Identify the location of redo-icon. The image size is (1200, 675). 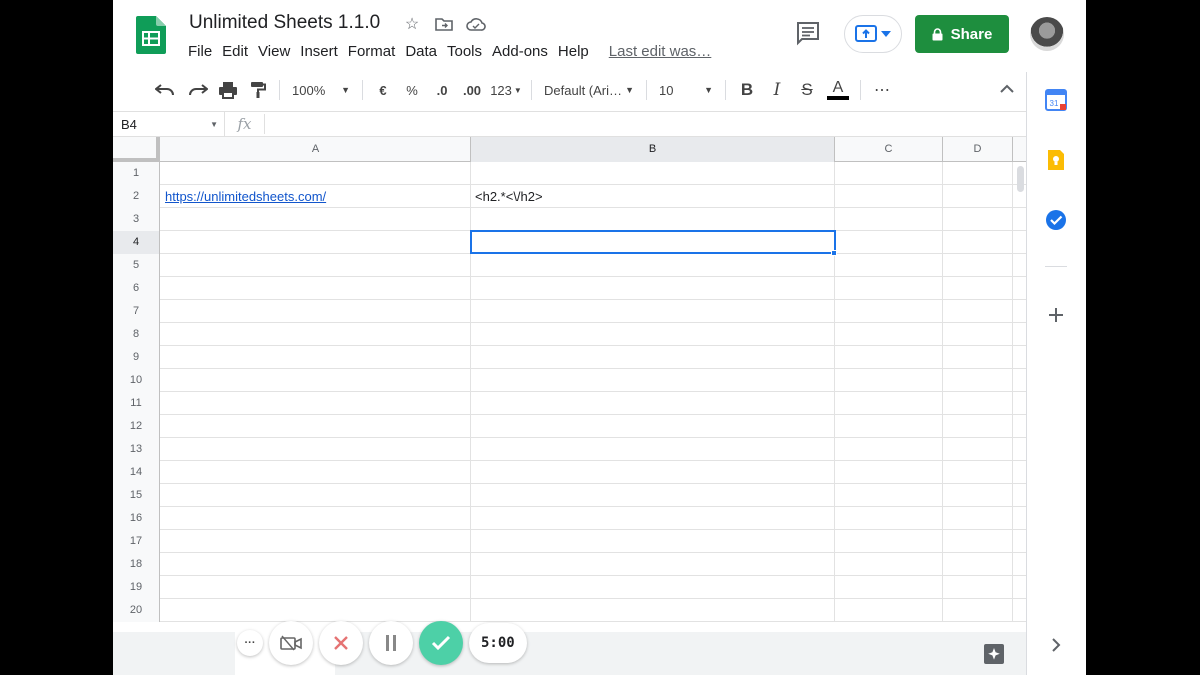
(198, 90).